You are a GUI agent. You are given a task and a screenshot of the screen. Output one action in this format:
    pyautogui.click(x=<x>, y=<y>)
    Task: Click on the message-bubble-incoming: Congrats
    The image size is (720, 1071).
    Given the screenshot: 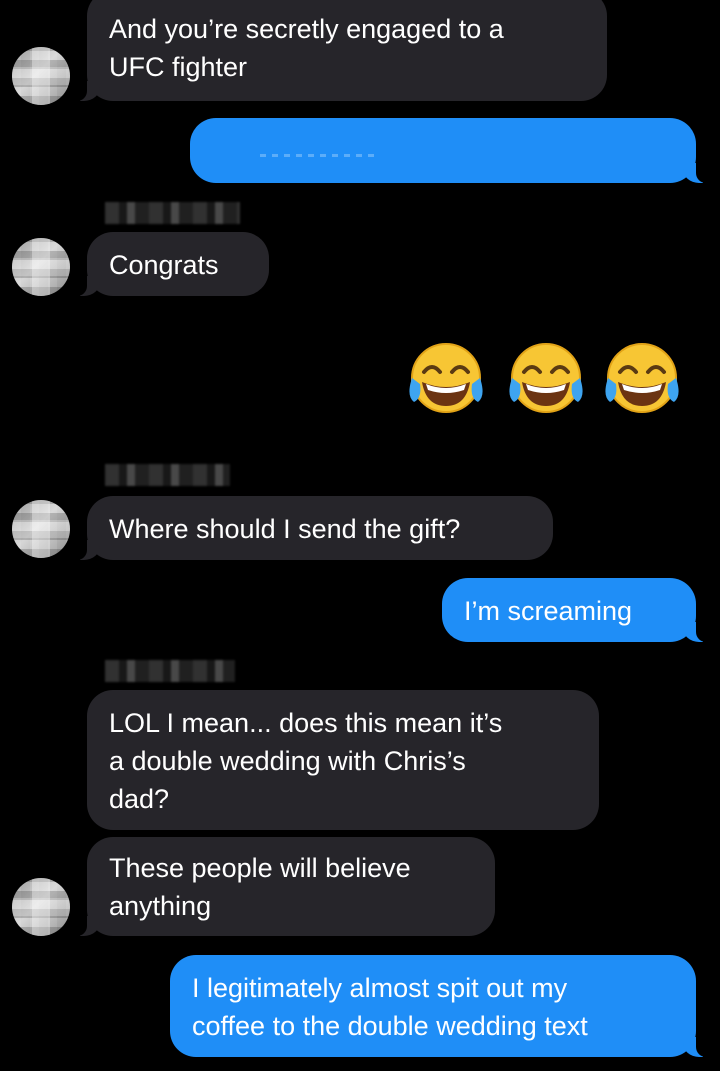 What is the action you would take?
    pyautogui.click(x=173, y=264)
    